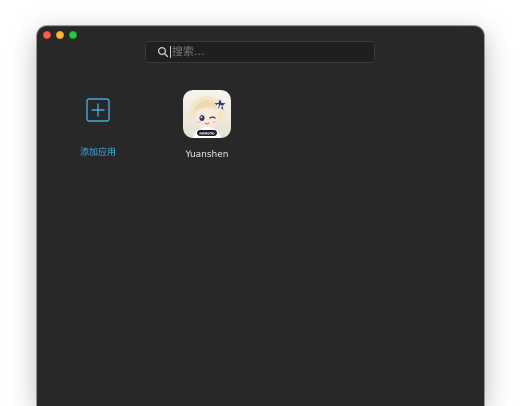  What do you see at coordinates (73, 35) in the screenshot?
I see `maximize-button` at bounding box center [73, 35].